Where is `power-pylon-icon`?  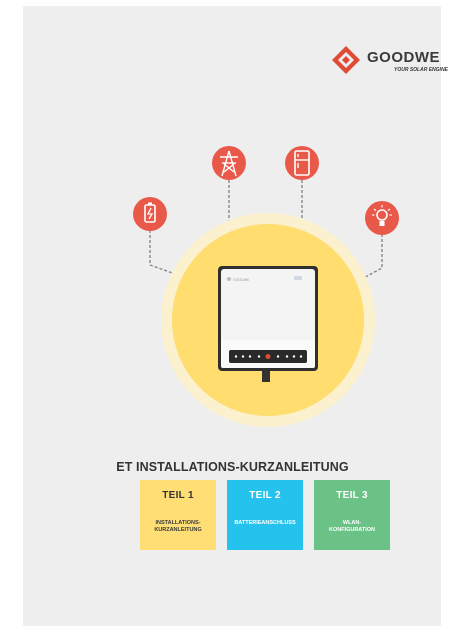
power-pylon-icon is located at coordinates (229, 163).